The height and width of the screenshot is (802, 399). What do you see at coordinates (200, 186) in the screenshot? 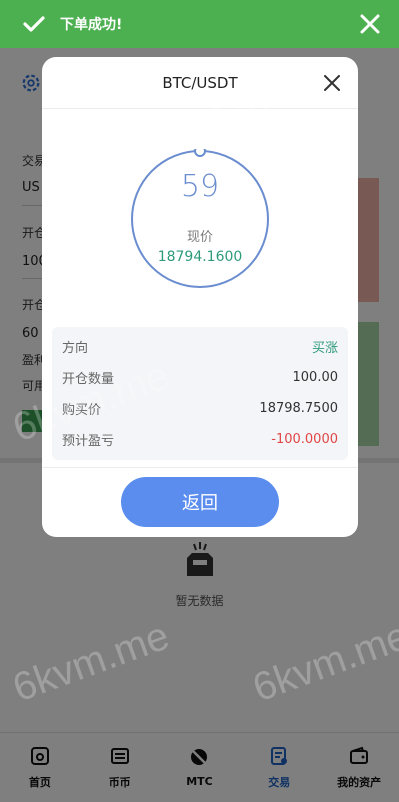
I see `countdown-seconds: 59` at bounding box center [200, 186].